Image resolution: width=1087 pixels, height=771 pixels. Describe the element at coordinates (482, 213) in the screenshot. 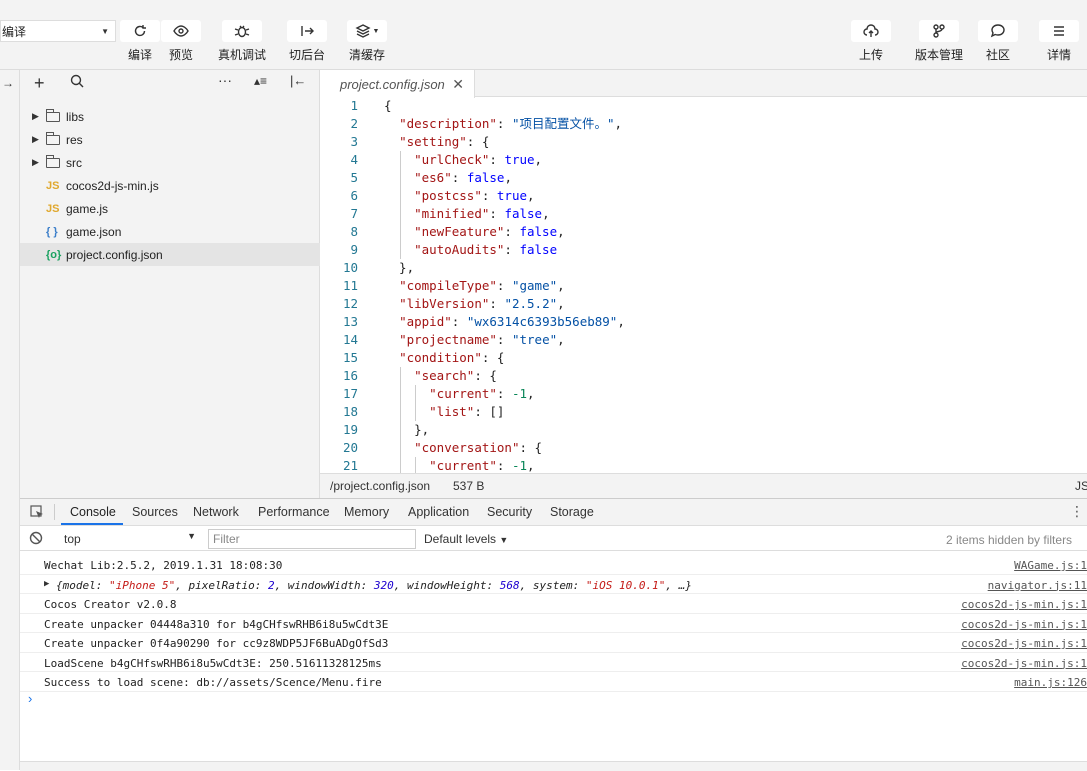

I see `code-text: "minified": false,` at that location.